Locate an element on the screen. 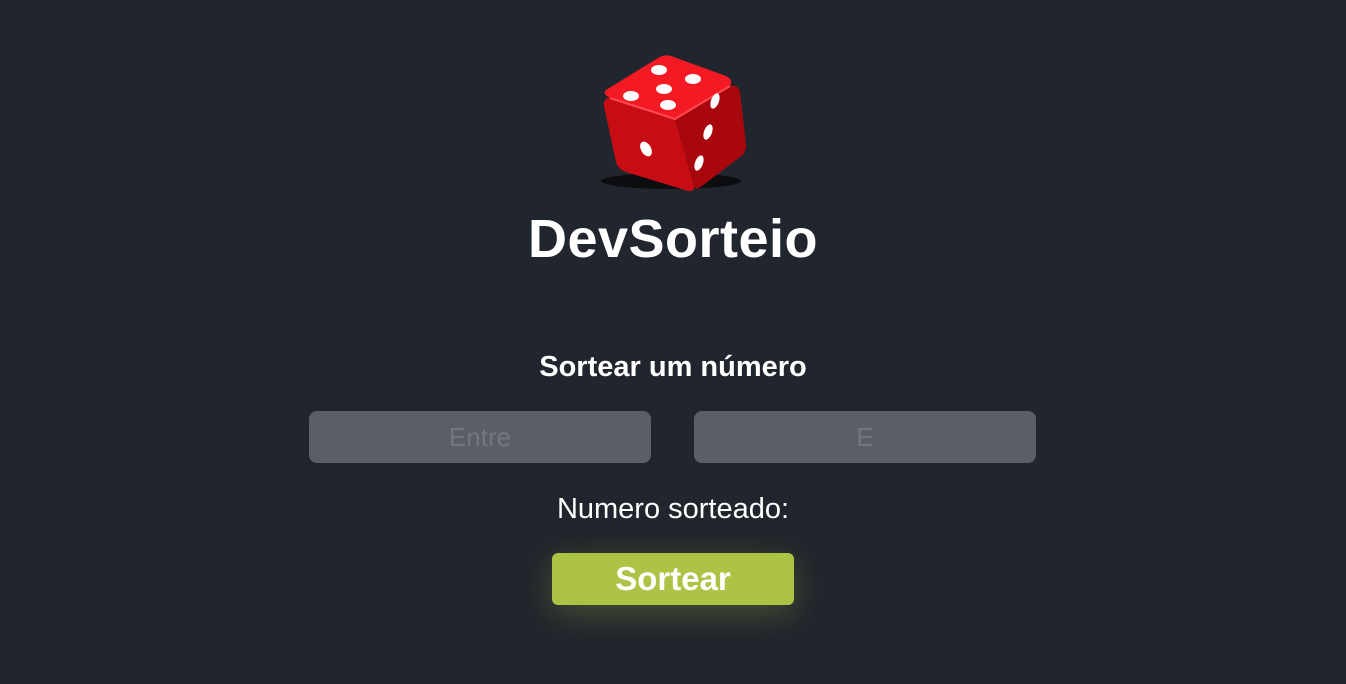  app-title: DevSorteio is located at coordinates (673, 239).